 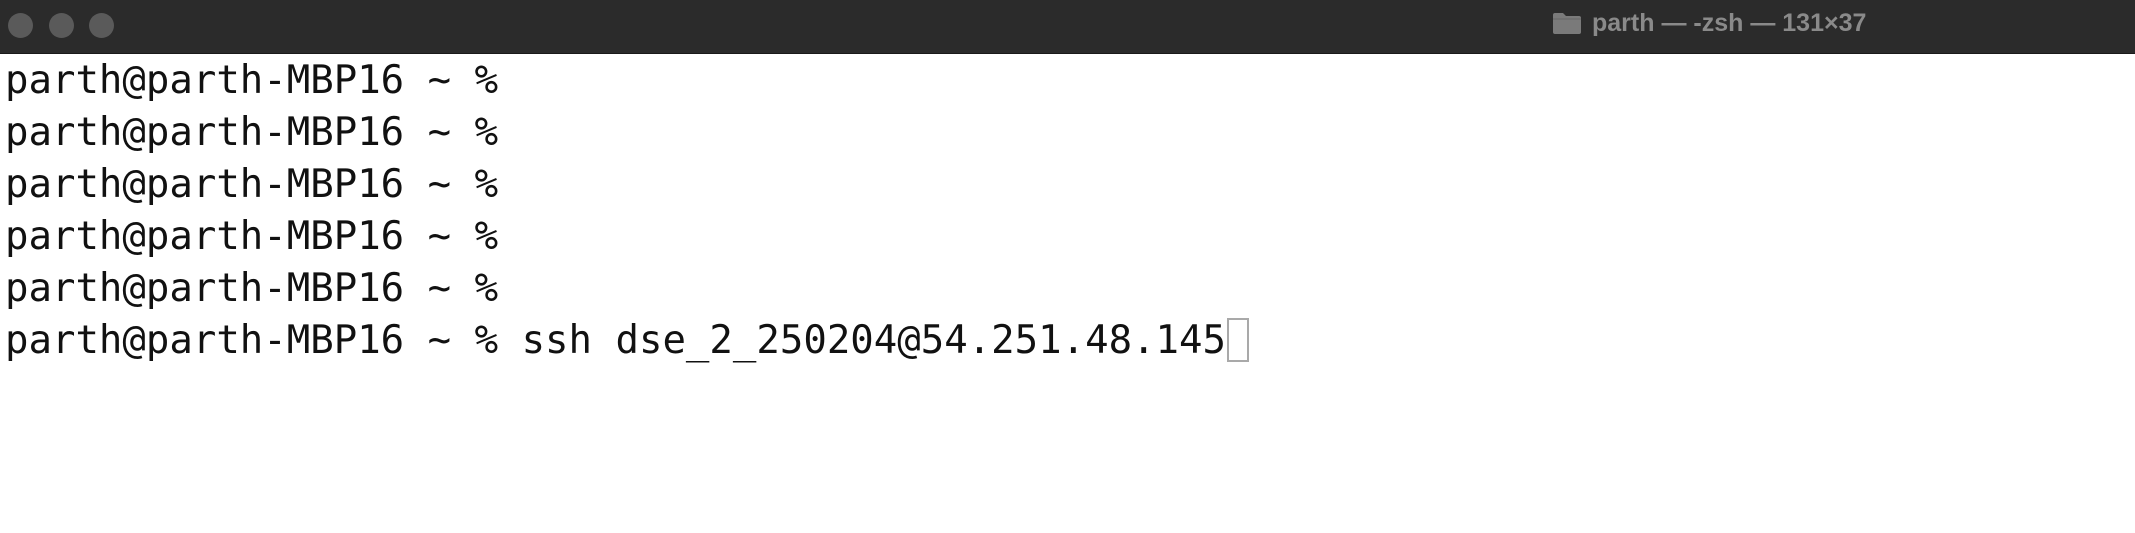 What do you see at coordinates (61, 25) in the screenshot?
I see `minimize-window-button` at bounding box center [61, 25].